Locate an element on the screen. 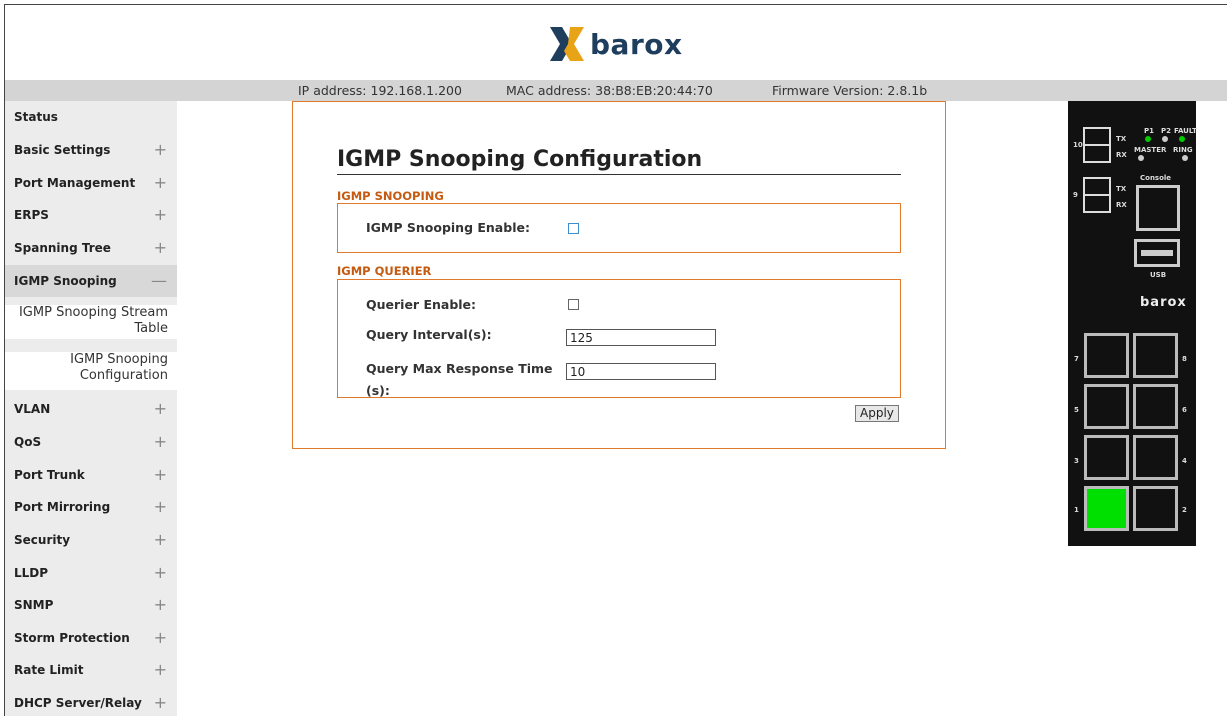  mac-address: MAC address: 38:B8:EB:20:44:70 is located at coordinates (609, 90).